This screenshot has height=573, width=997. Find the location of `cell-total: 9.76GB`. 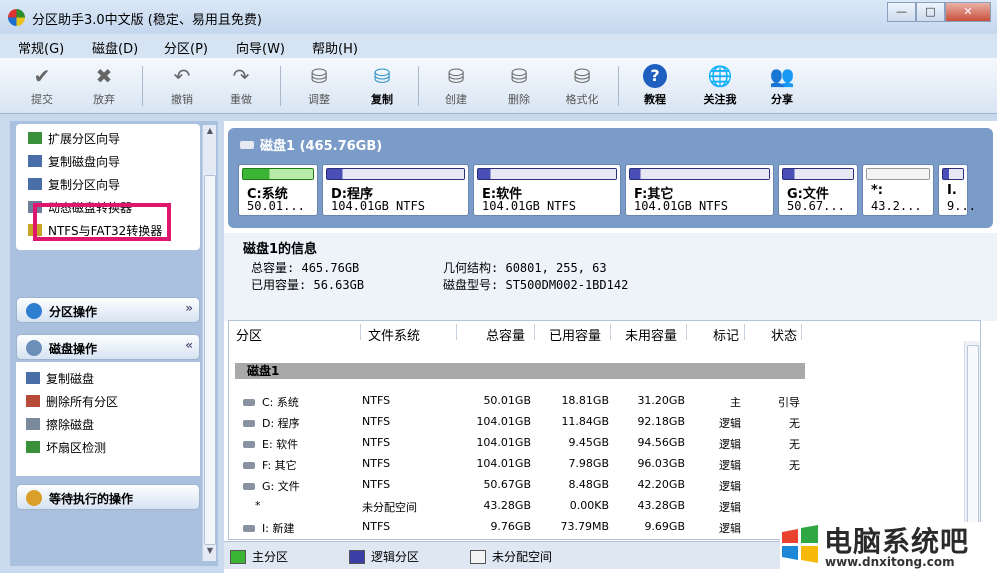

cell-total: 9.76GB is located at coordinates (510, 526).